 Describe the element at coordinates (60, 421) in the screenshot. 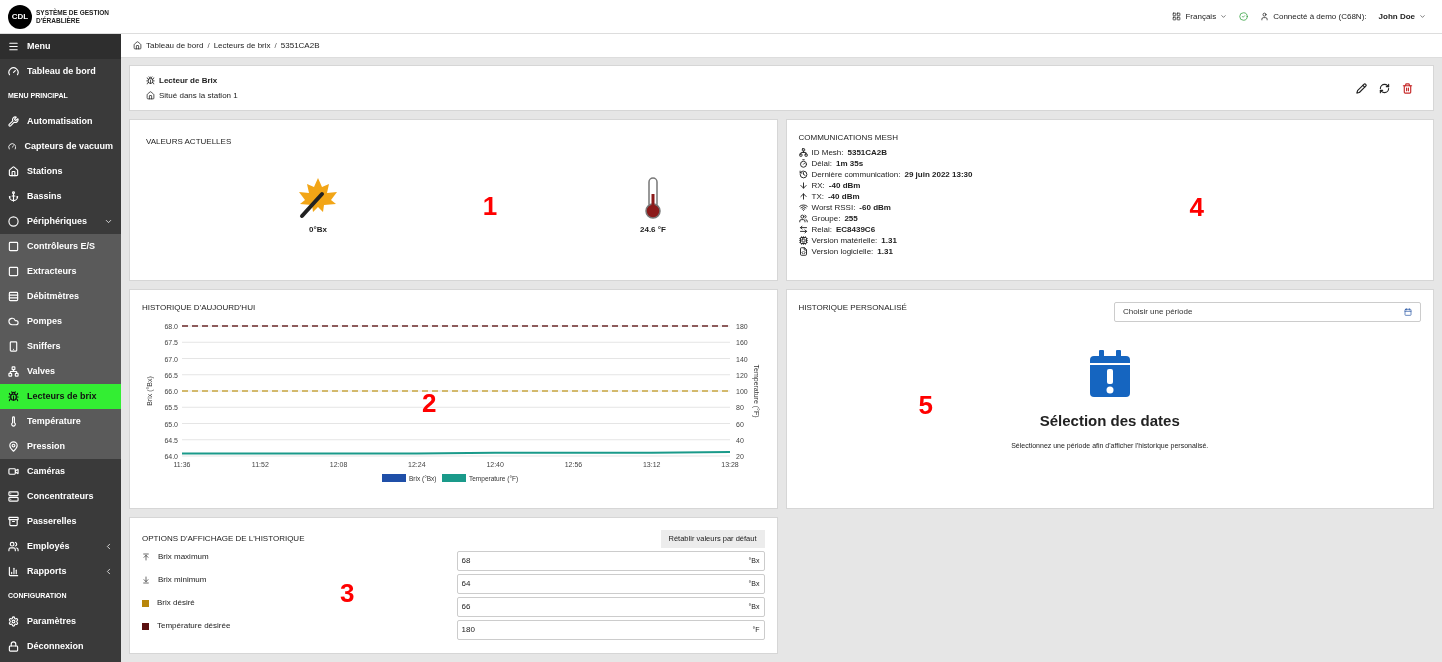

I see `sidebar-item: Température` at that location.